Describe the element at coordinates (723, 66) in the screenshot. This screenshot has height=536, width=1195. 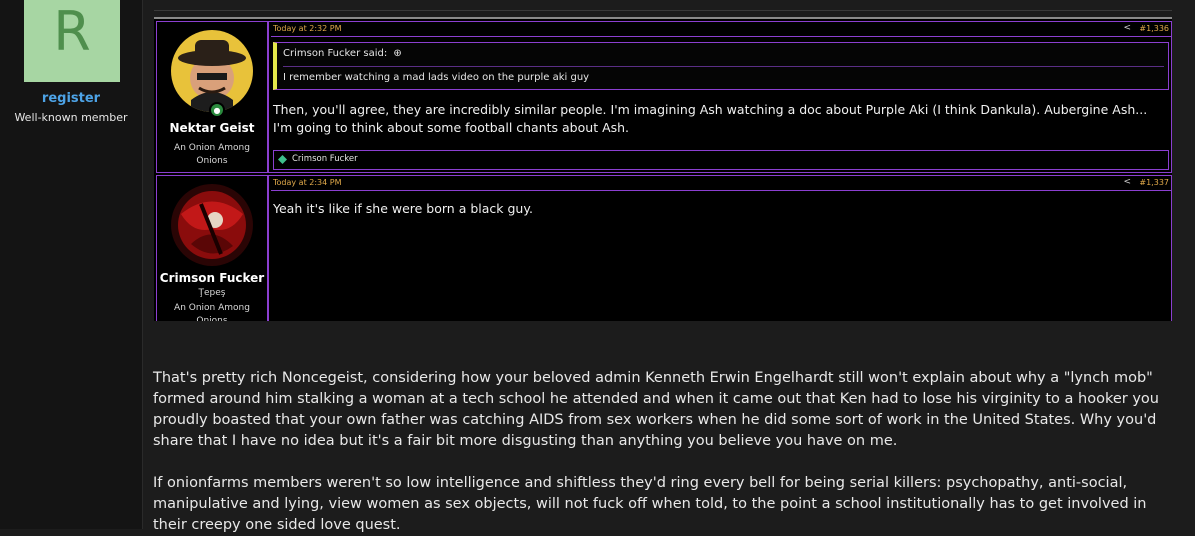
I see `quote-divider` at that location.